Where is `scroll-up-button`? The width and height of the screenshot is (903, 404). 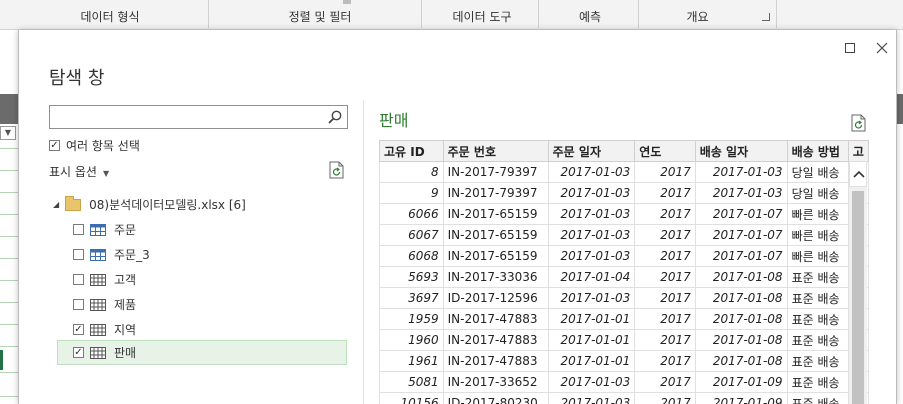 scroll-up-button is located at coordinates (858, 174).